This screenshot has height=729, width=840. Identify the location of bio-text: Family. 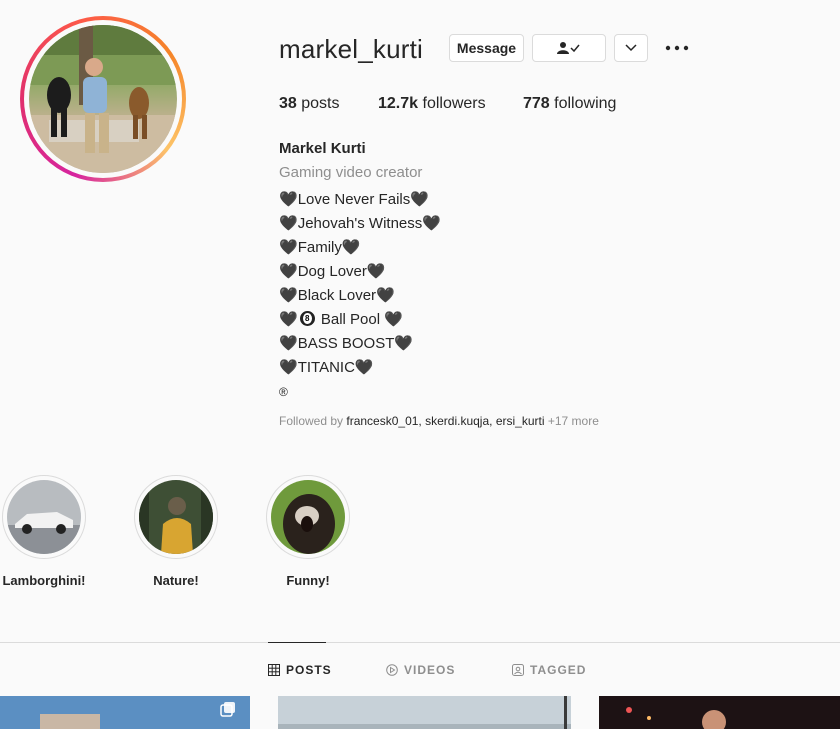
(319, 247).